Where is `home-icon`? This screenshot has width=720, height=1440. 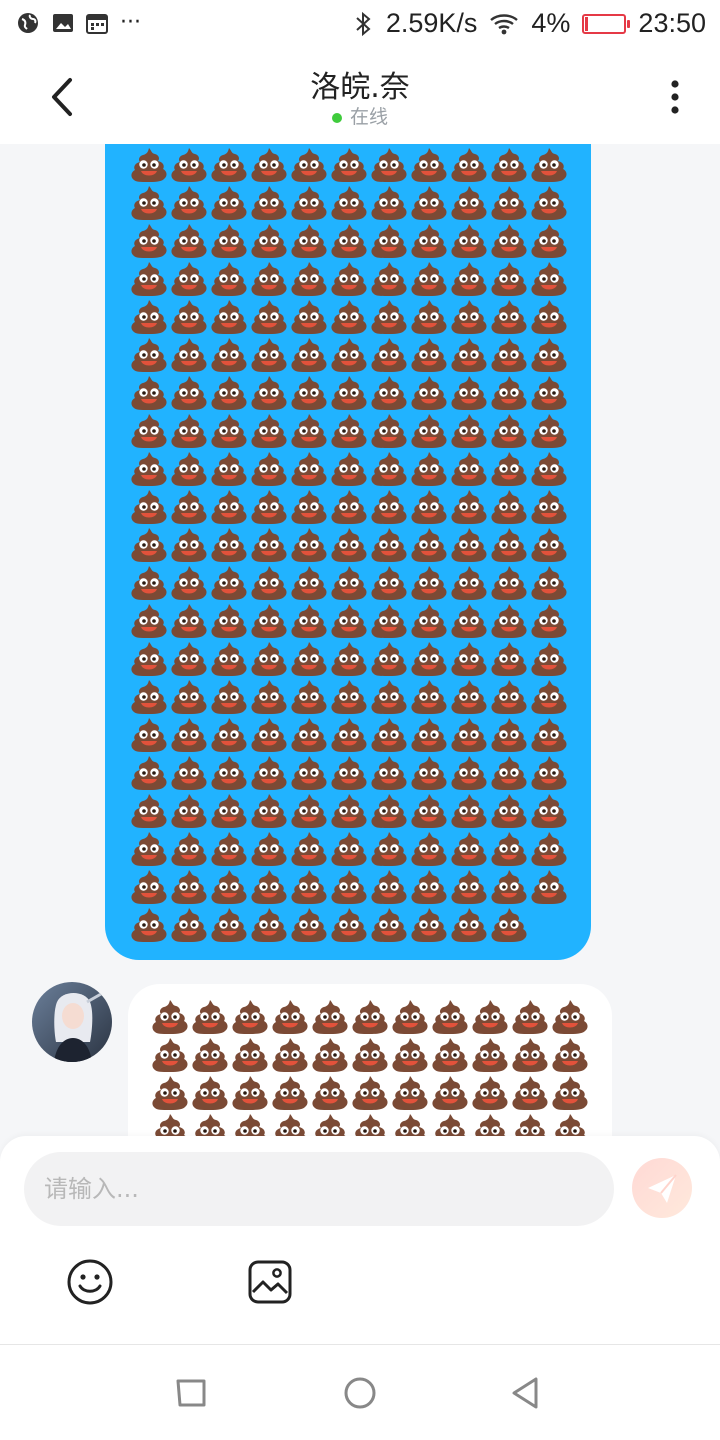 home-icon is located at coordinates (360, 1393).